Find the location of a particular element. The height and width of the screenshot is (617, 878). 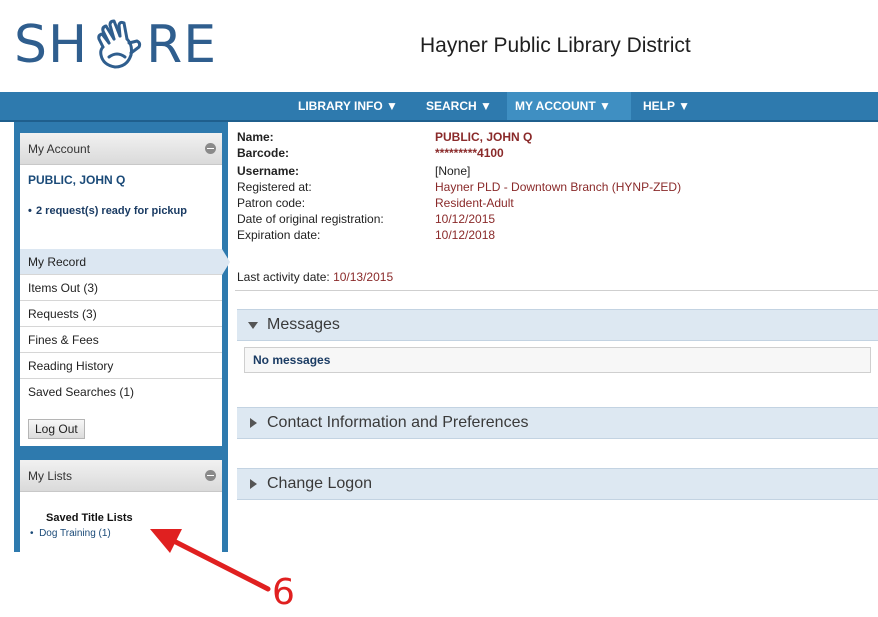

expiration-label: Expiration date: is located at coordinates (279, 235).